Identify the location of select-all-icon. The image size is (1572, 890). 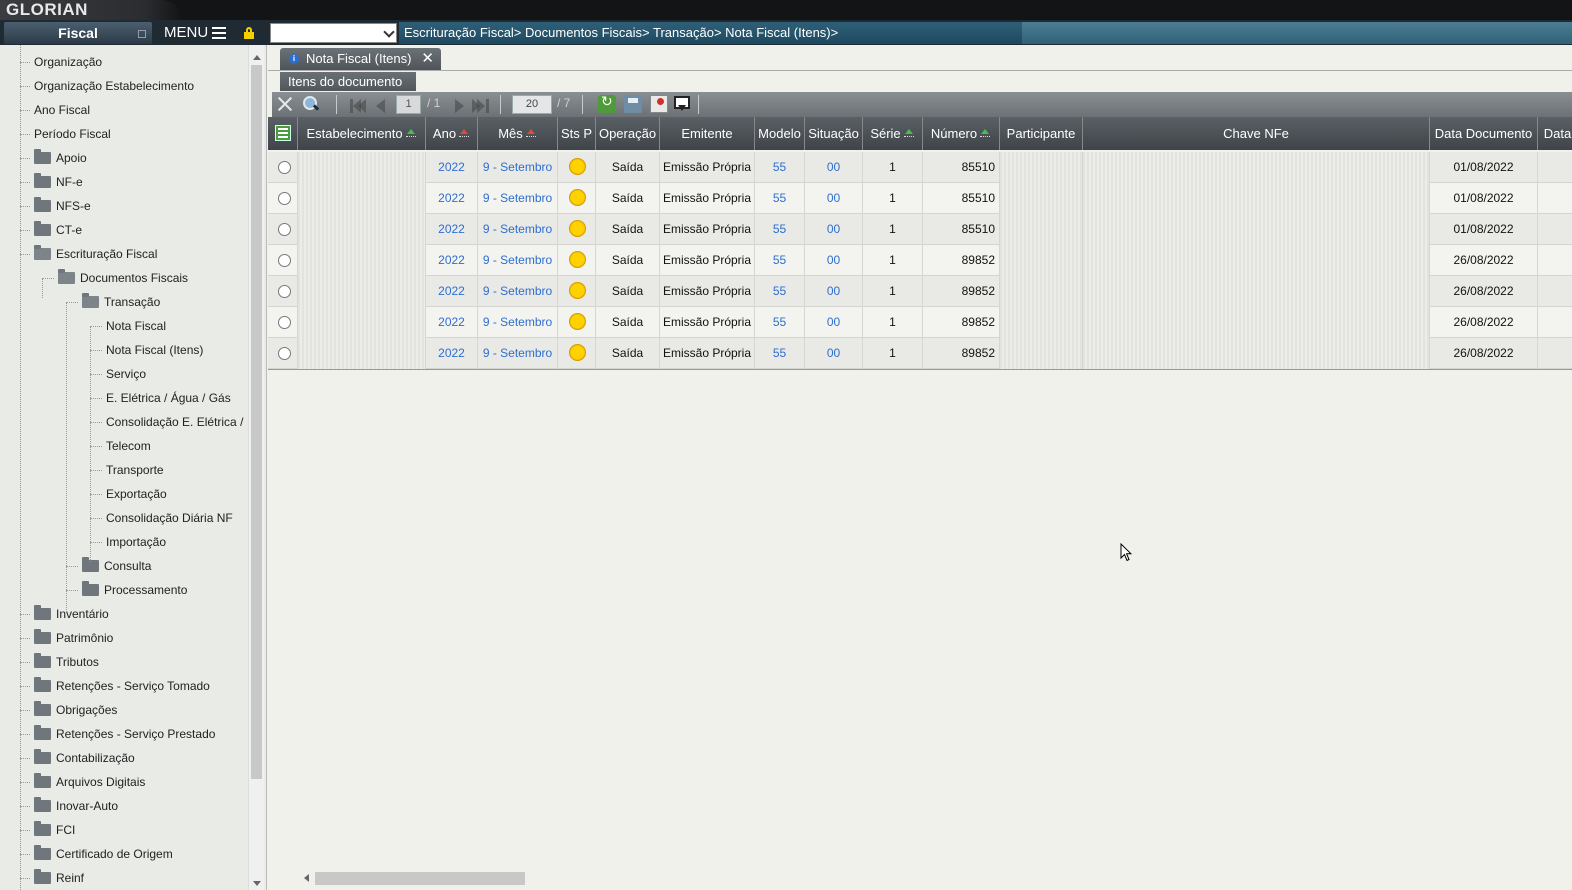
(283, 133).